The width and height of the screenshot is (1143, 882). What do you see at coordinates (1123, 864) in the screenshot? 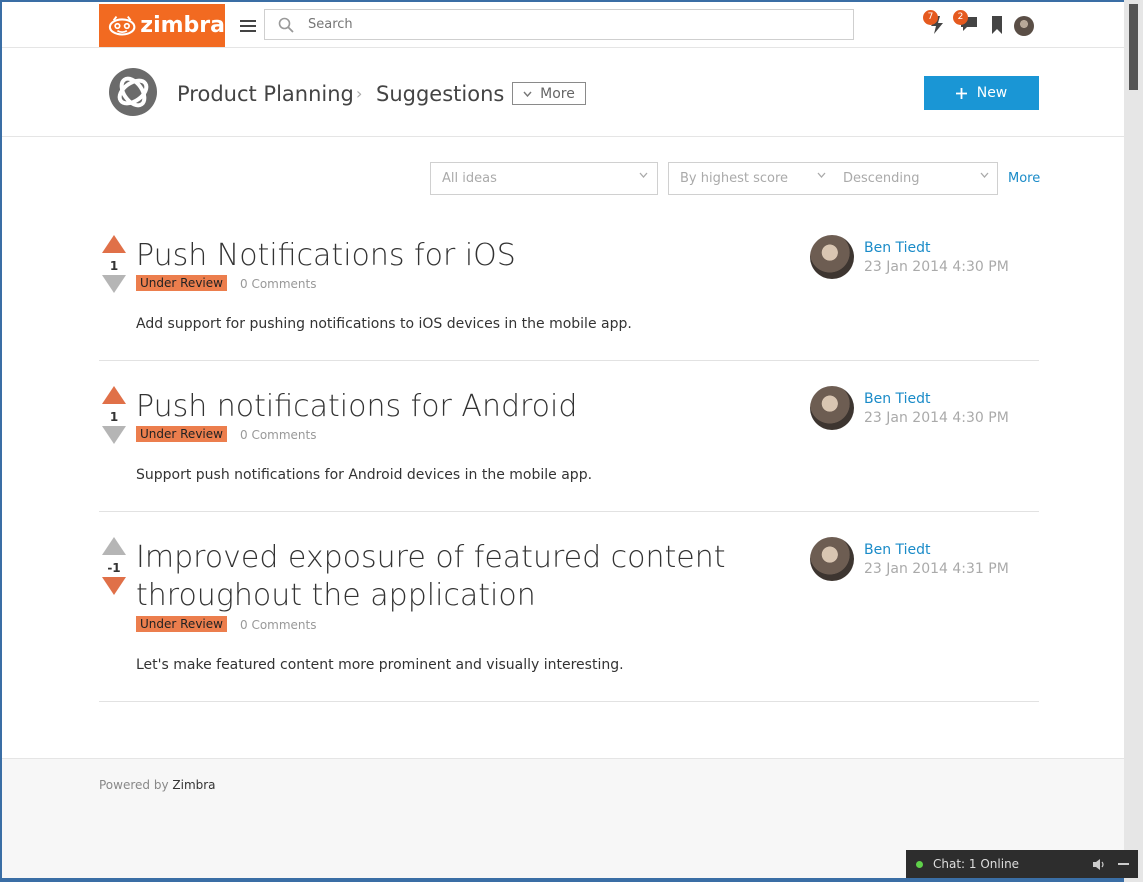
I see `minimize-icon` at bounding box center [1123, 864].